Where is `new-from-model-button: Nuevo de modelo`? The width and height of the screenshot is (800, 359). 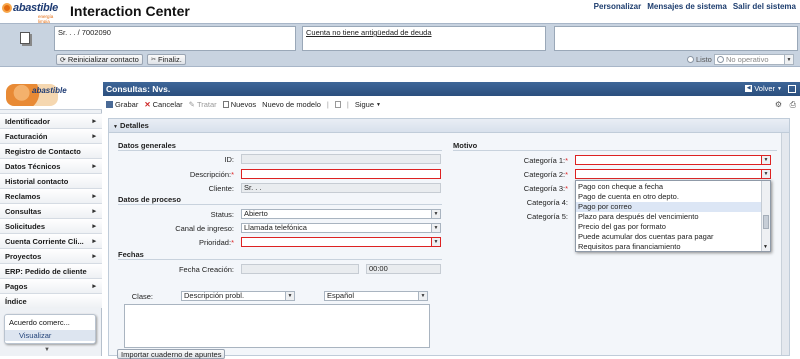 new-from-model-button: Nuevo de modelo is located at coordinates (291, 104).